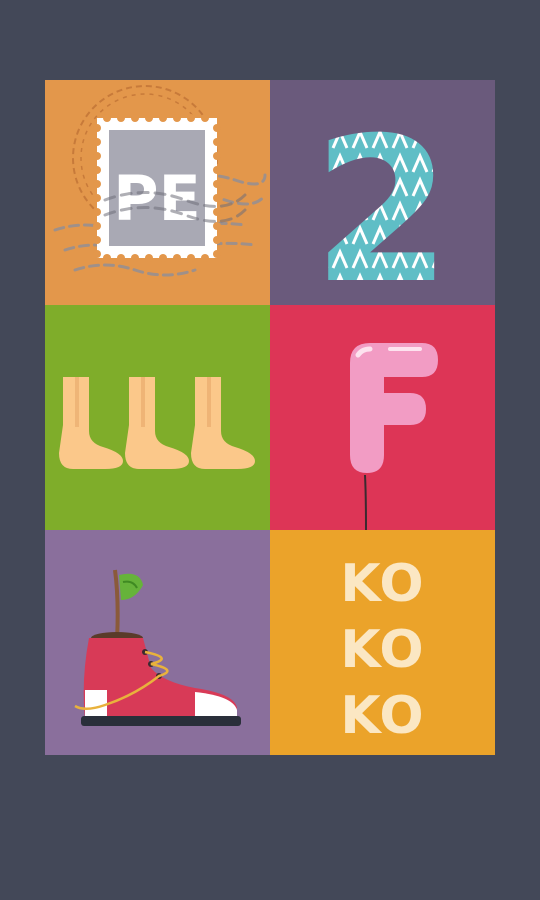  I want to click on tile-number: 2, so click(382, 192).